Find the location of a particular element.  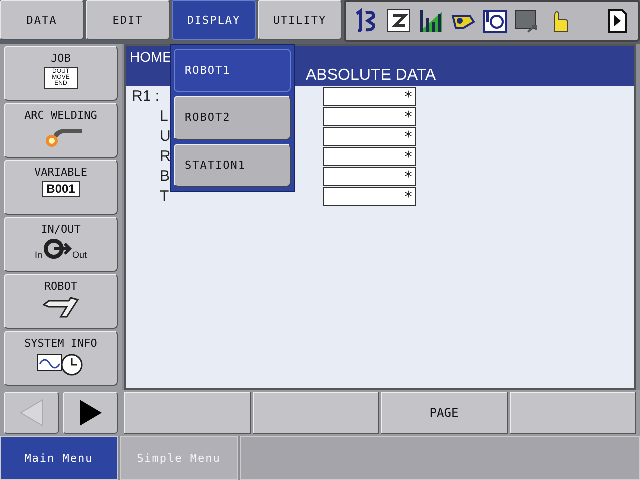

in-label: In is located at coordinates (38, 255).